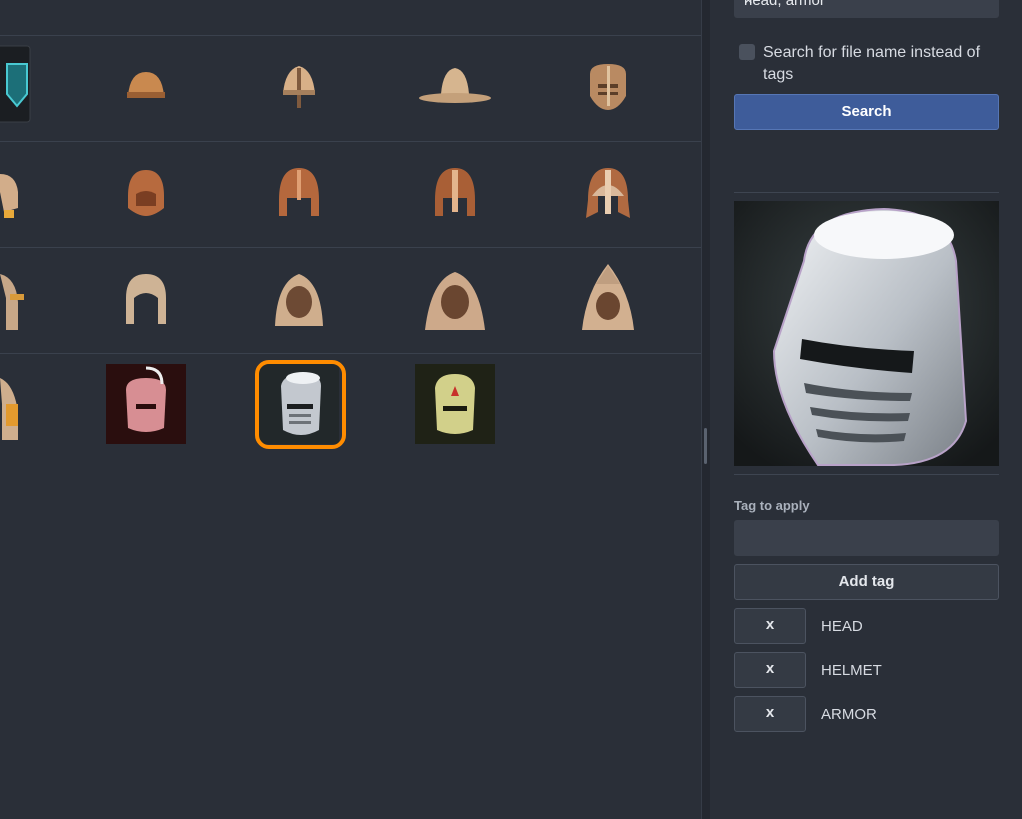 The height and width of the screenshot is (819, 1022). I want to click on viking-helmet-icon, so click(608, 192).